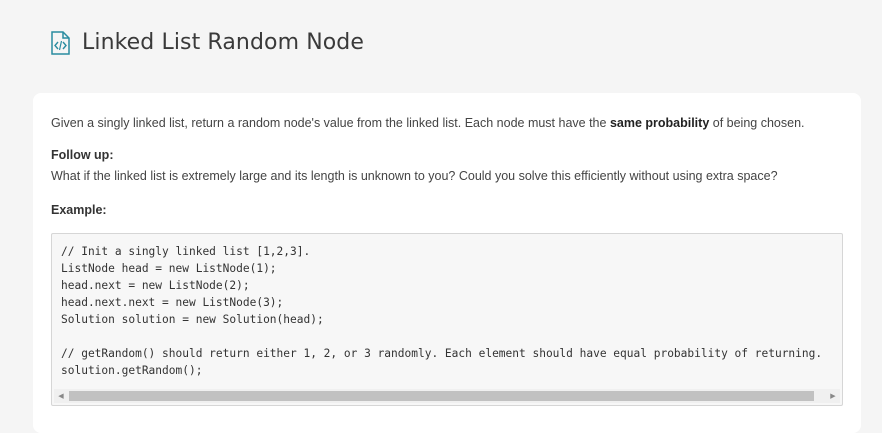 The image size is (882, 433). What do you see at coordinates (79, 210) in the screenshot?
I see `example-heading: Example:` at bounding box center [79, 210].